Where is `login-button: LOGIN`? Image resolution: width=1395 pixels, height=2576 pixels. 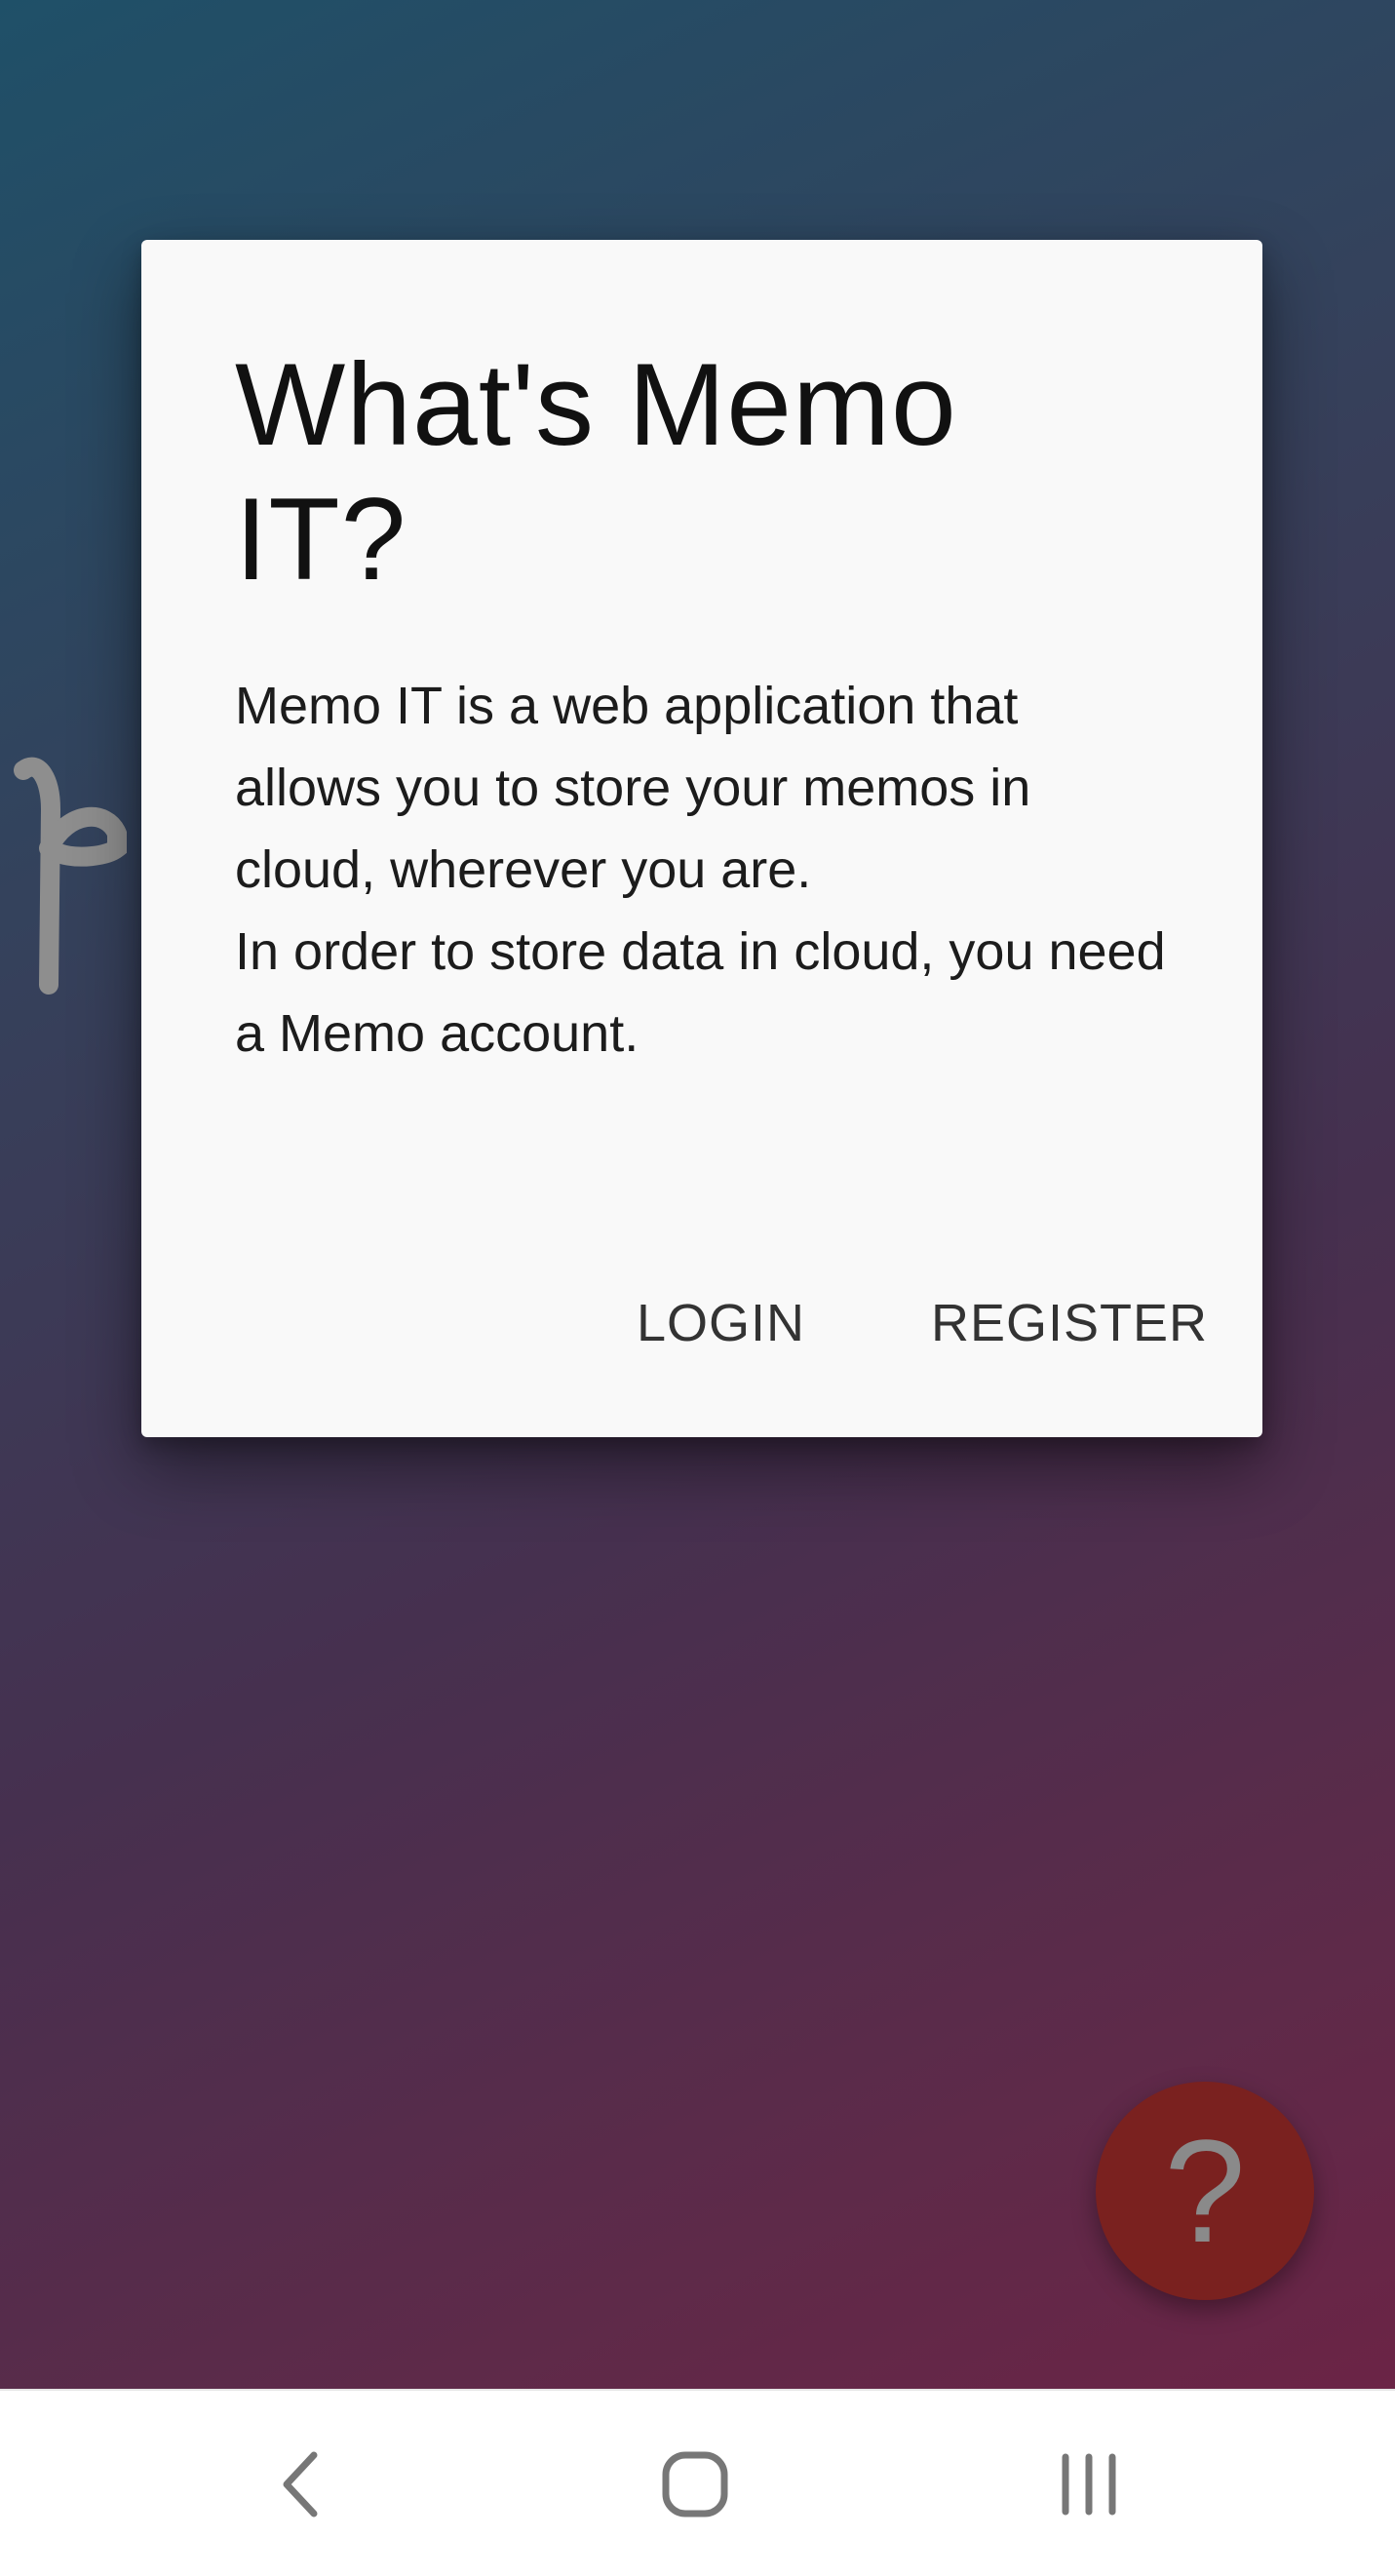 login-button: LOGIN is located at coordinates (721, 1332).